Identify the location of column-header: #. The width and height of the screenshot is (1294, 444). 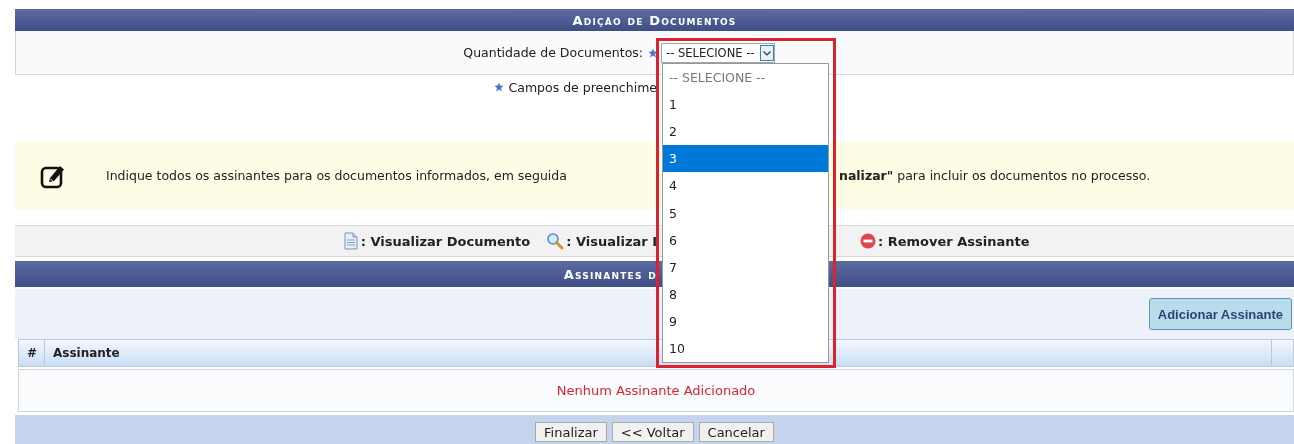
(32, 353).